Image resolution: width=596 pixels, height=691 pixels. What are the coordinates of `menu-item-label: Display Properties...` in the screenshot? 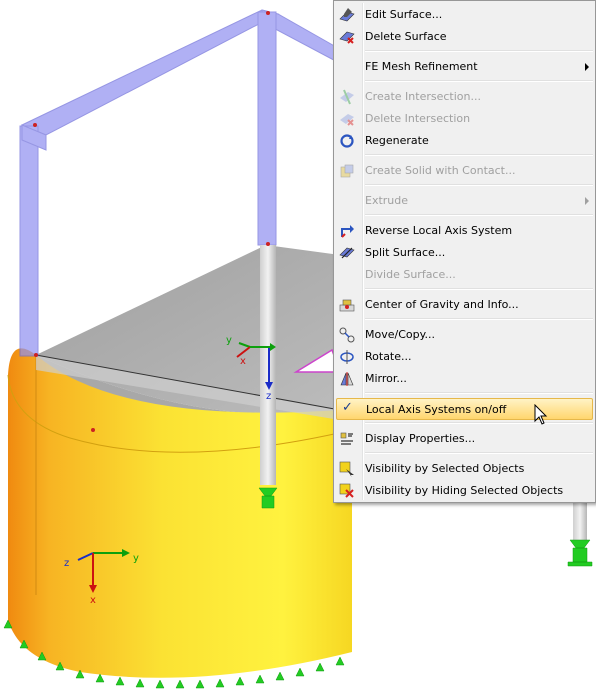 It's located at (420, 438).